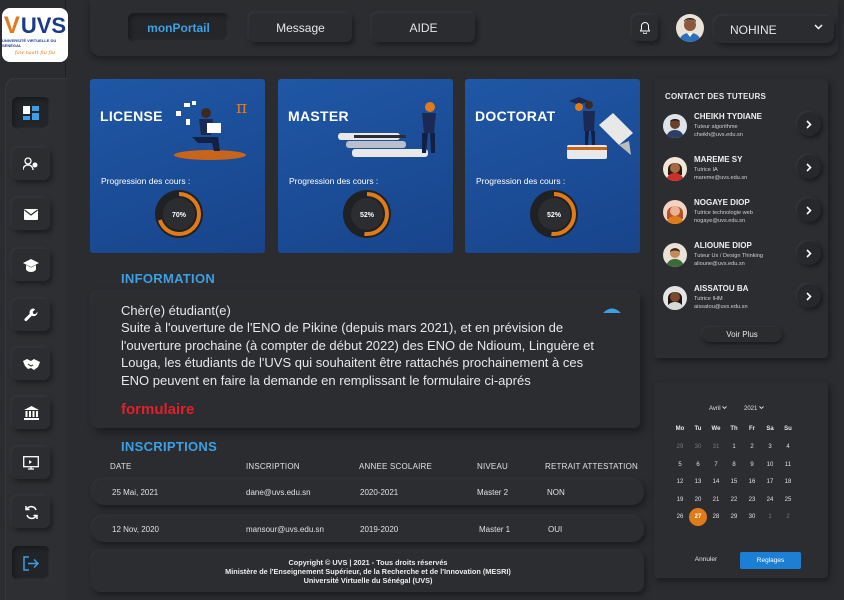 This screenshot has width=844, height=600. I want to click on calendar-day: 6, so click(698, 465).